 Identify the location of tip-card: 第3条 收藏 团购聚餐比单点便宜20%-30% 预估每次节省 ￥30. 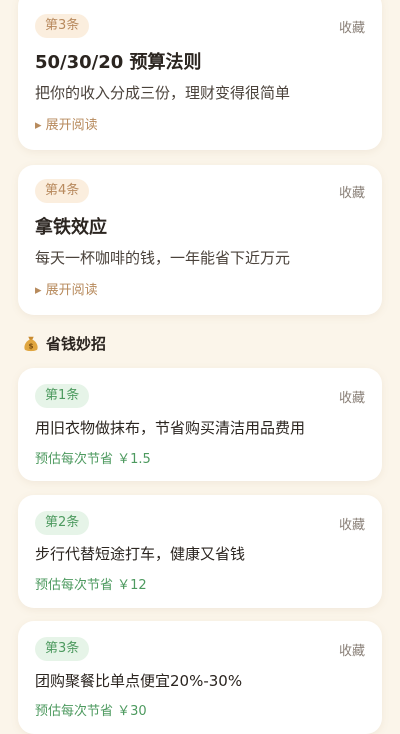
(200, 677).